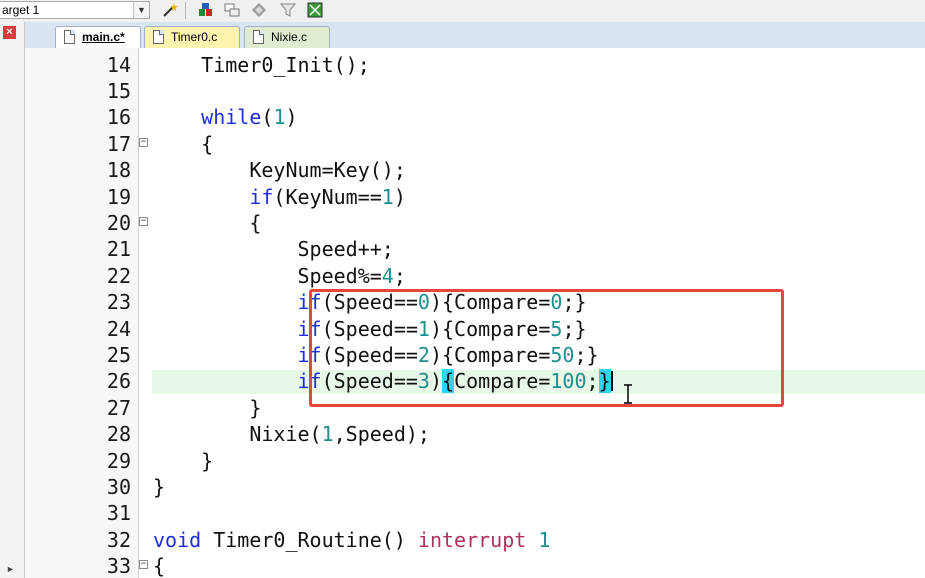 The image size is (925, 578). Describe the element at coordinates (261, 64) in the screenshot. I see `code-text: Timer0_Init();` at that location.